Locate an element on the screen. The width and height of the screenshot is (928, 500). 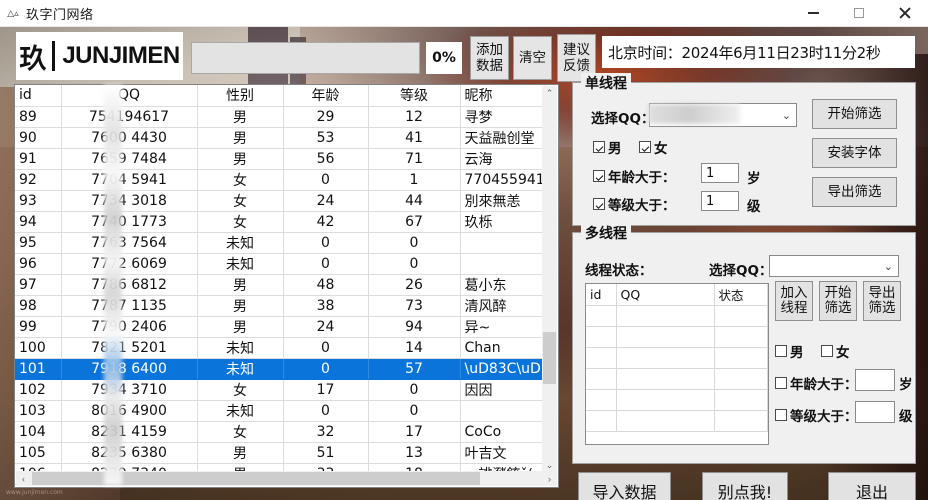
background-watermark: www.junjimen.com is located at coordinates (34, 492).